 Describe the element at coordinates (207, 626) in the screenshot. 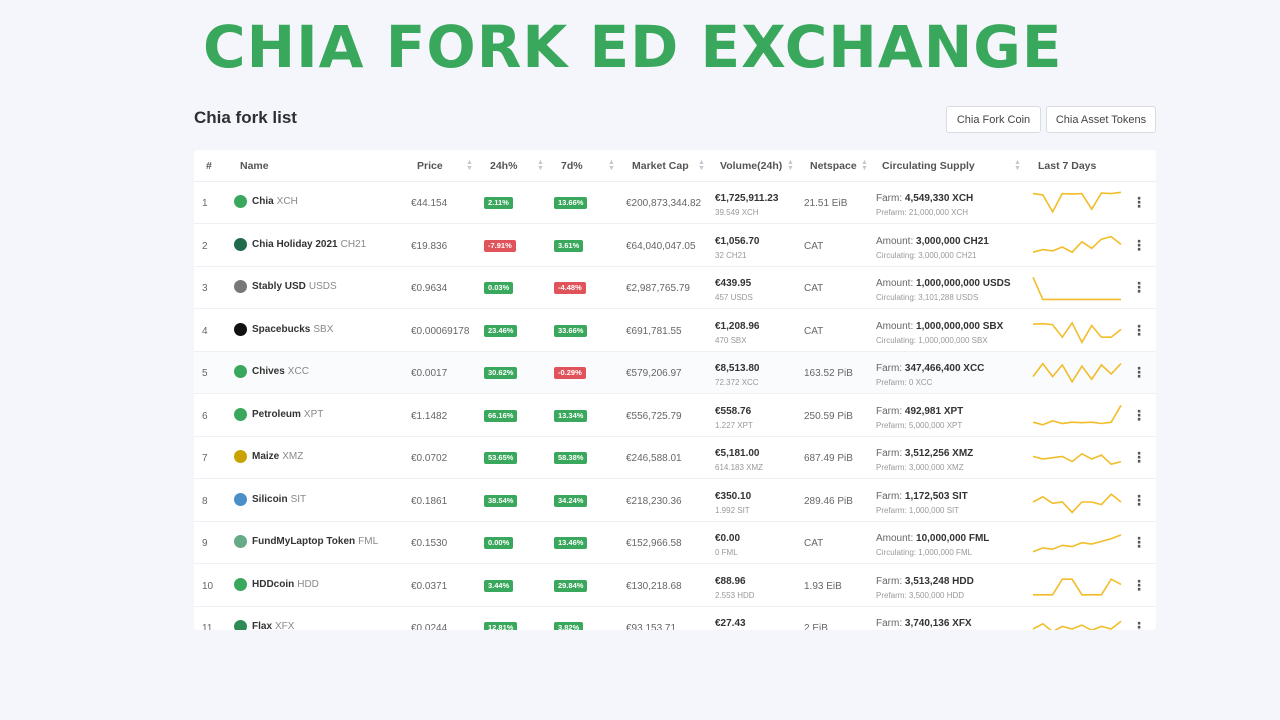

I see `rank-cell: 11` at that location.